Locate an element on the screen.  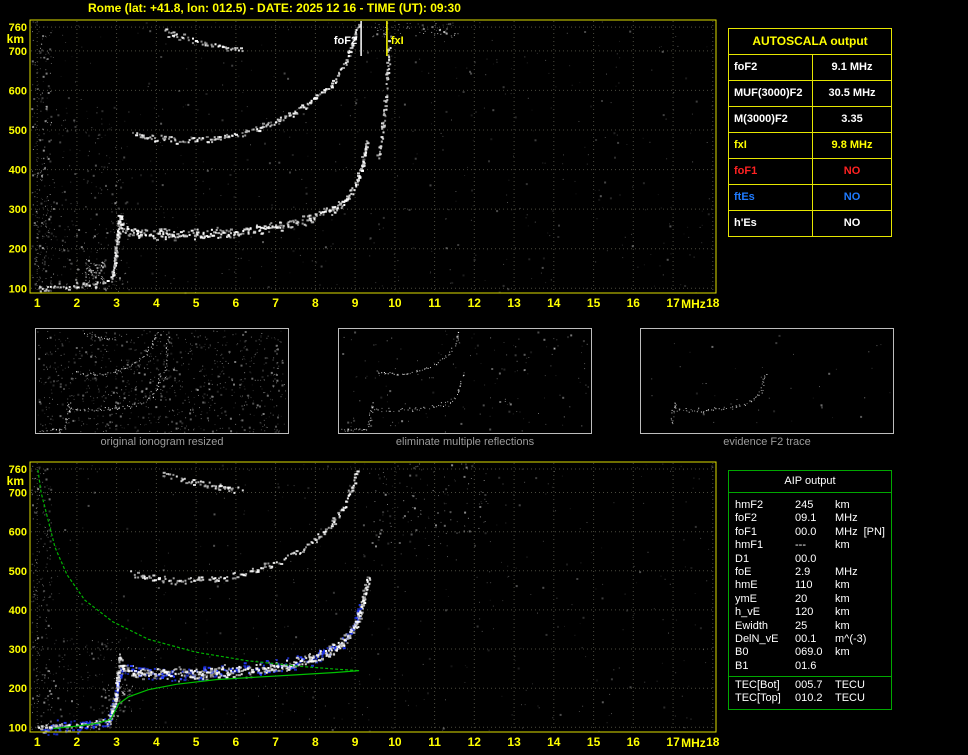
aip-row-foe: foE 2.9 MHz is located at coordinates (810, 572).